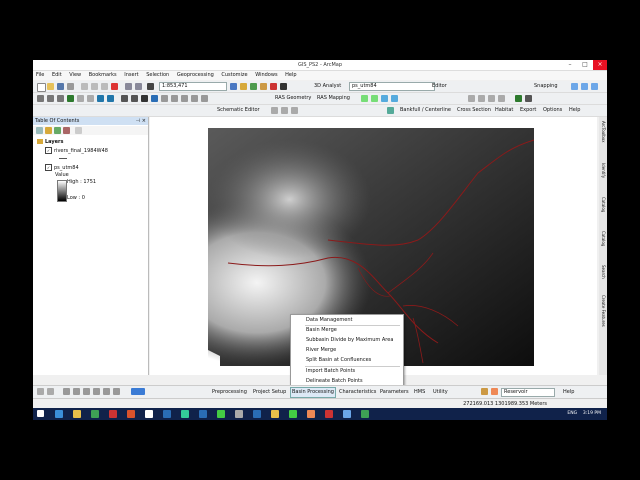  What do you see at coordinates (154, 98) in the screenshot?
I see `identify-icon` at bounding box center [154, 98].